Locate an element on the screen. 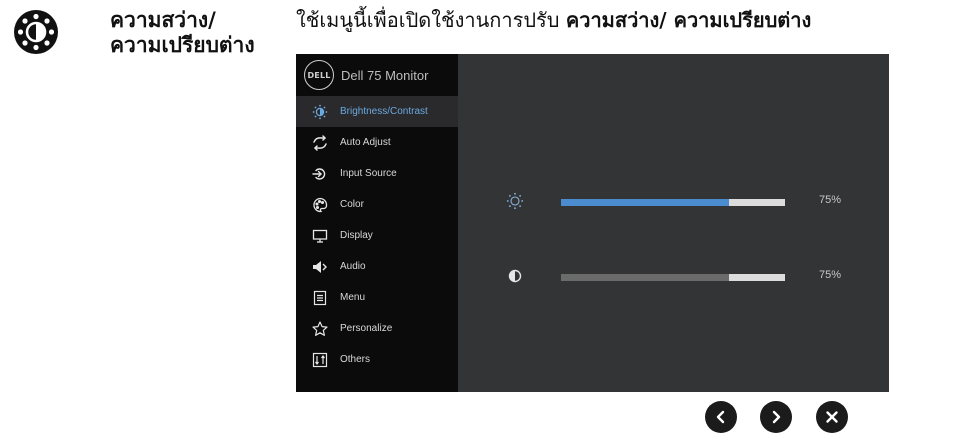 The width and height of the screenshot is (970, 437). menu-item-color: Color is located at coordinates (377, 204).